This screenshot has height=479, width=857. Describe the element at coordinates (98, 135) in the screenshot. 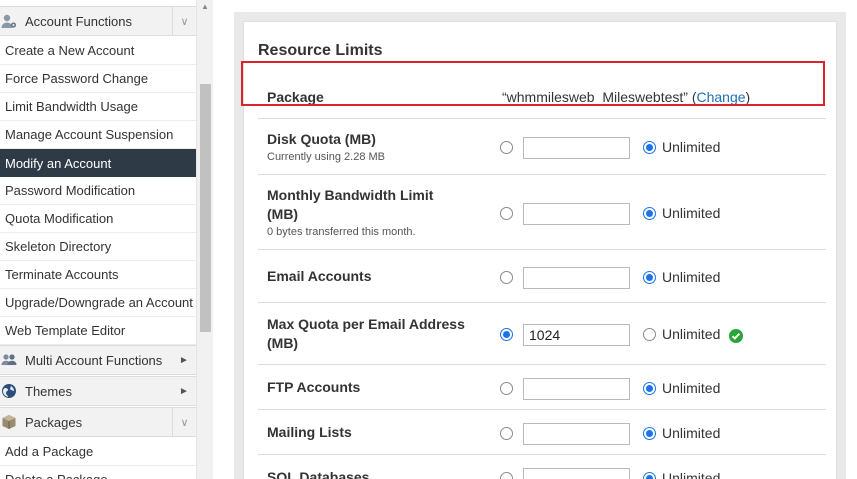

I see `sidebar-item-manage-account-suspension: Manage Account Suspension` at that location.